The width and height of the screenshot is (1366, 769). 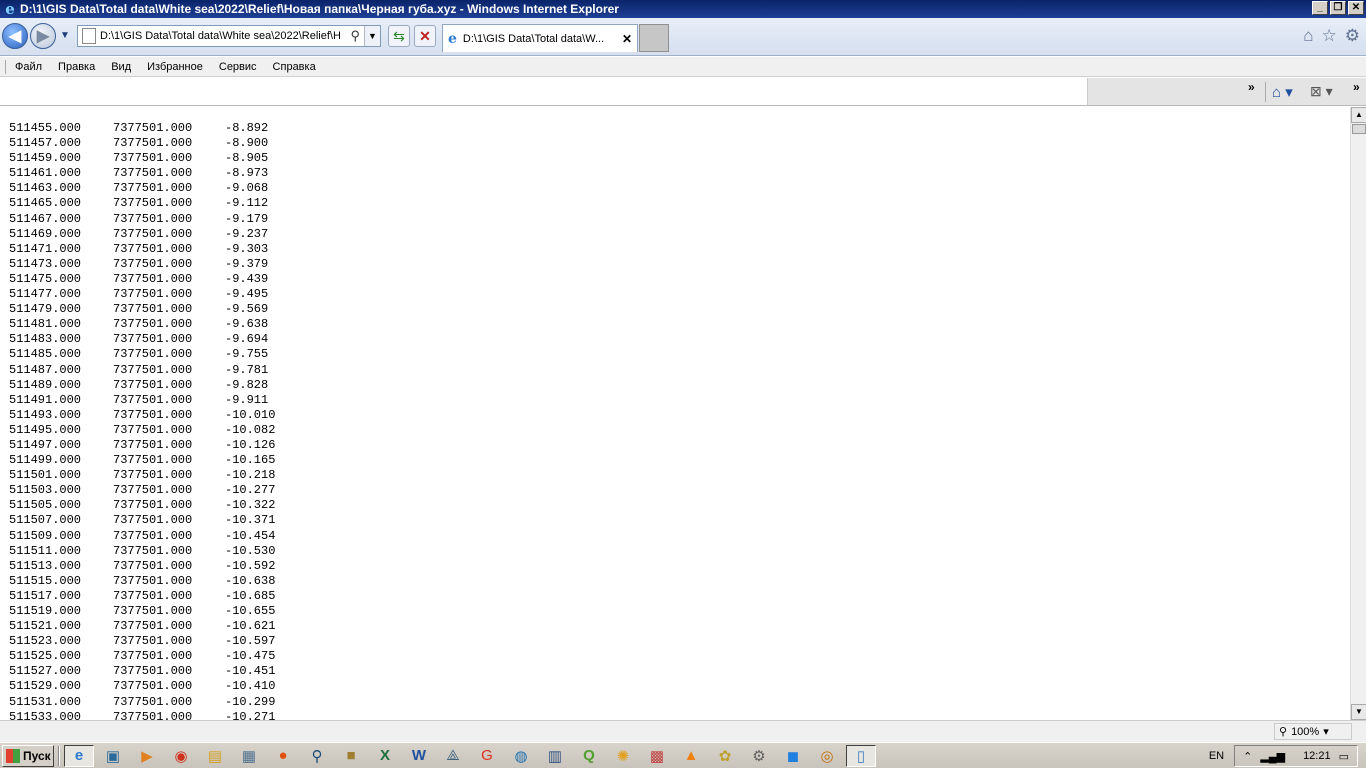 What do you see at coordinates (1321, 91) in the screenshot?
I see `rss-feed-icon: ⊠ ▾` at bounding box center [1321, 91].